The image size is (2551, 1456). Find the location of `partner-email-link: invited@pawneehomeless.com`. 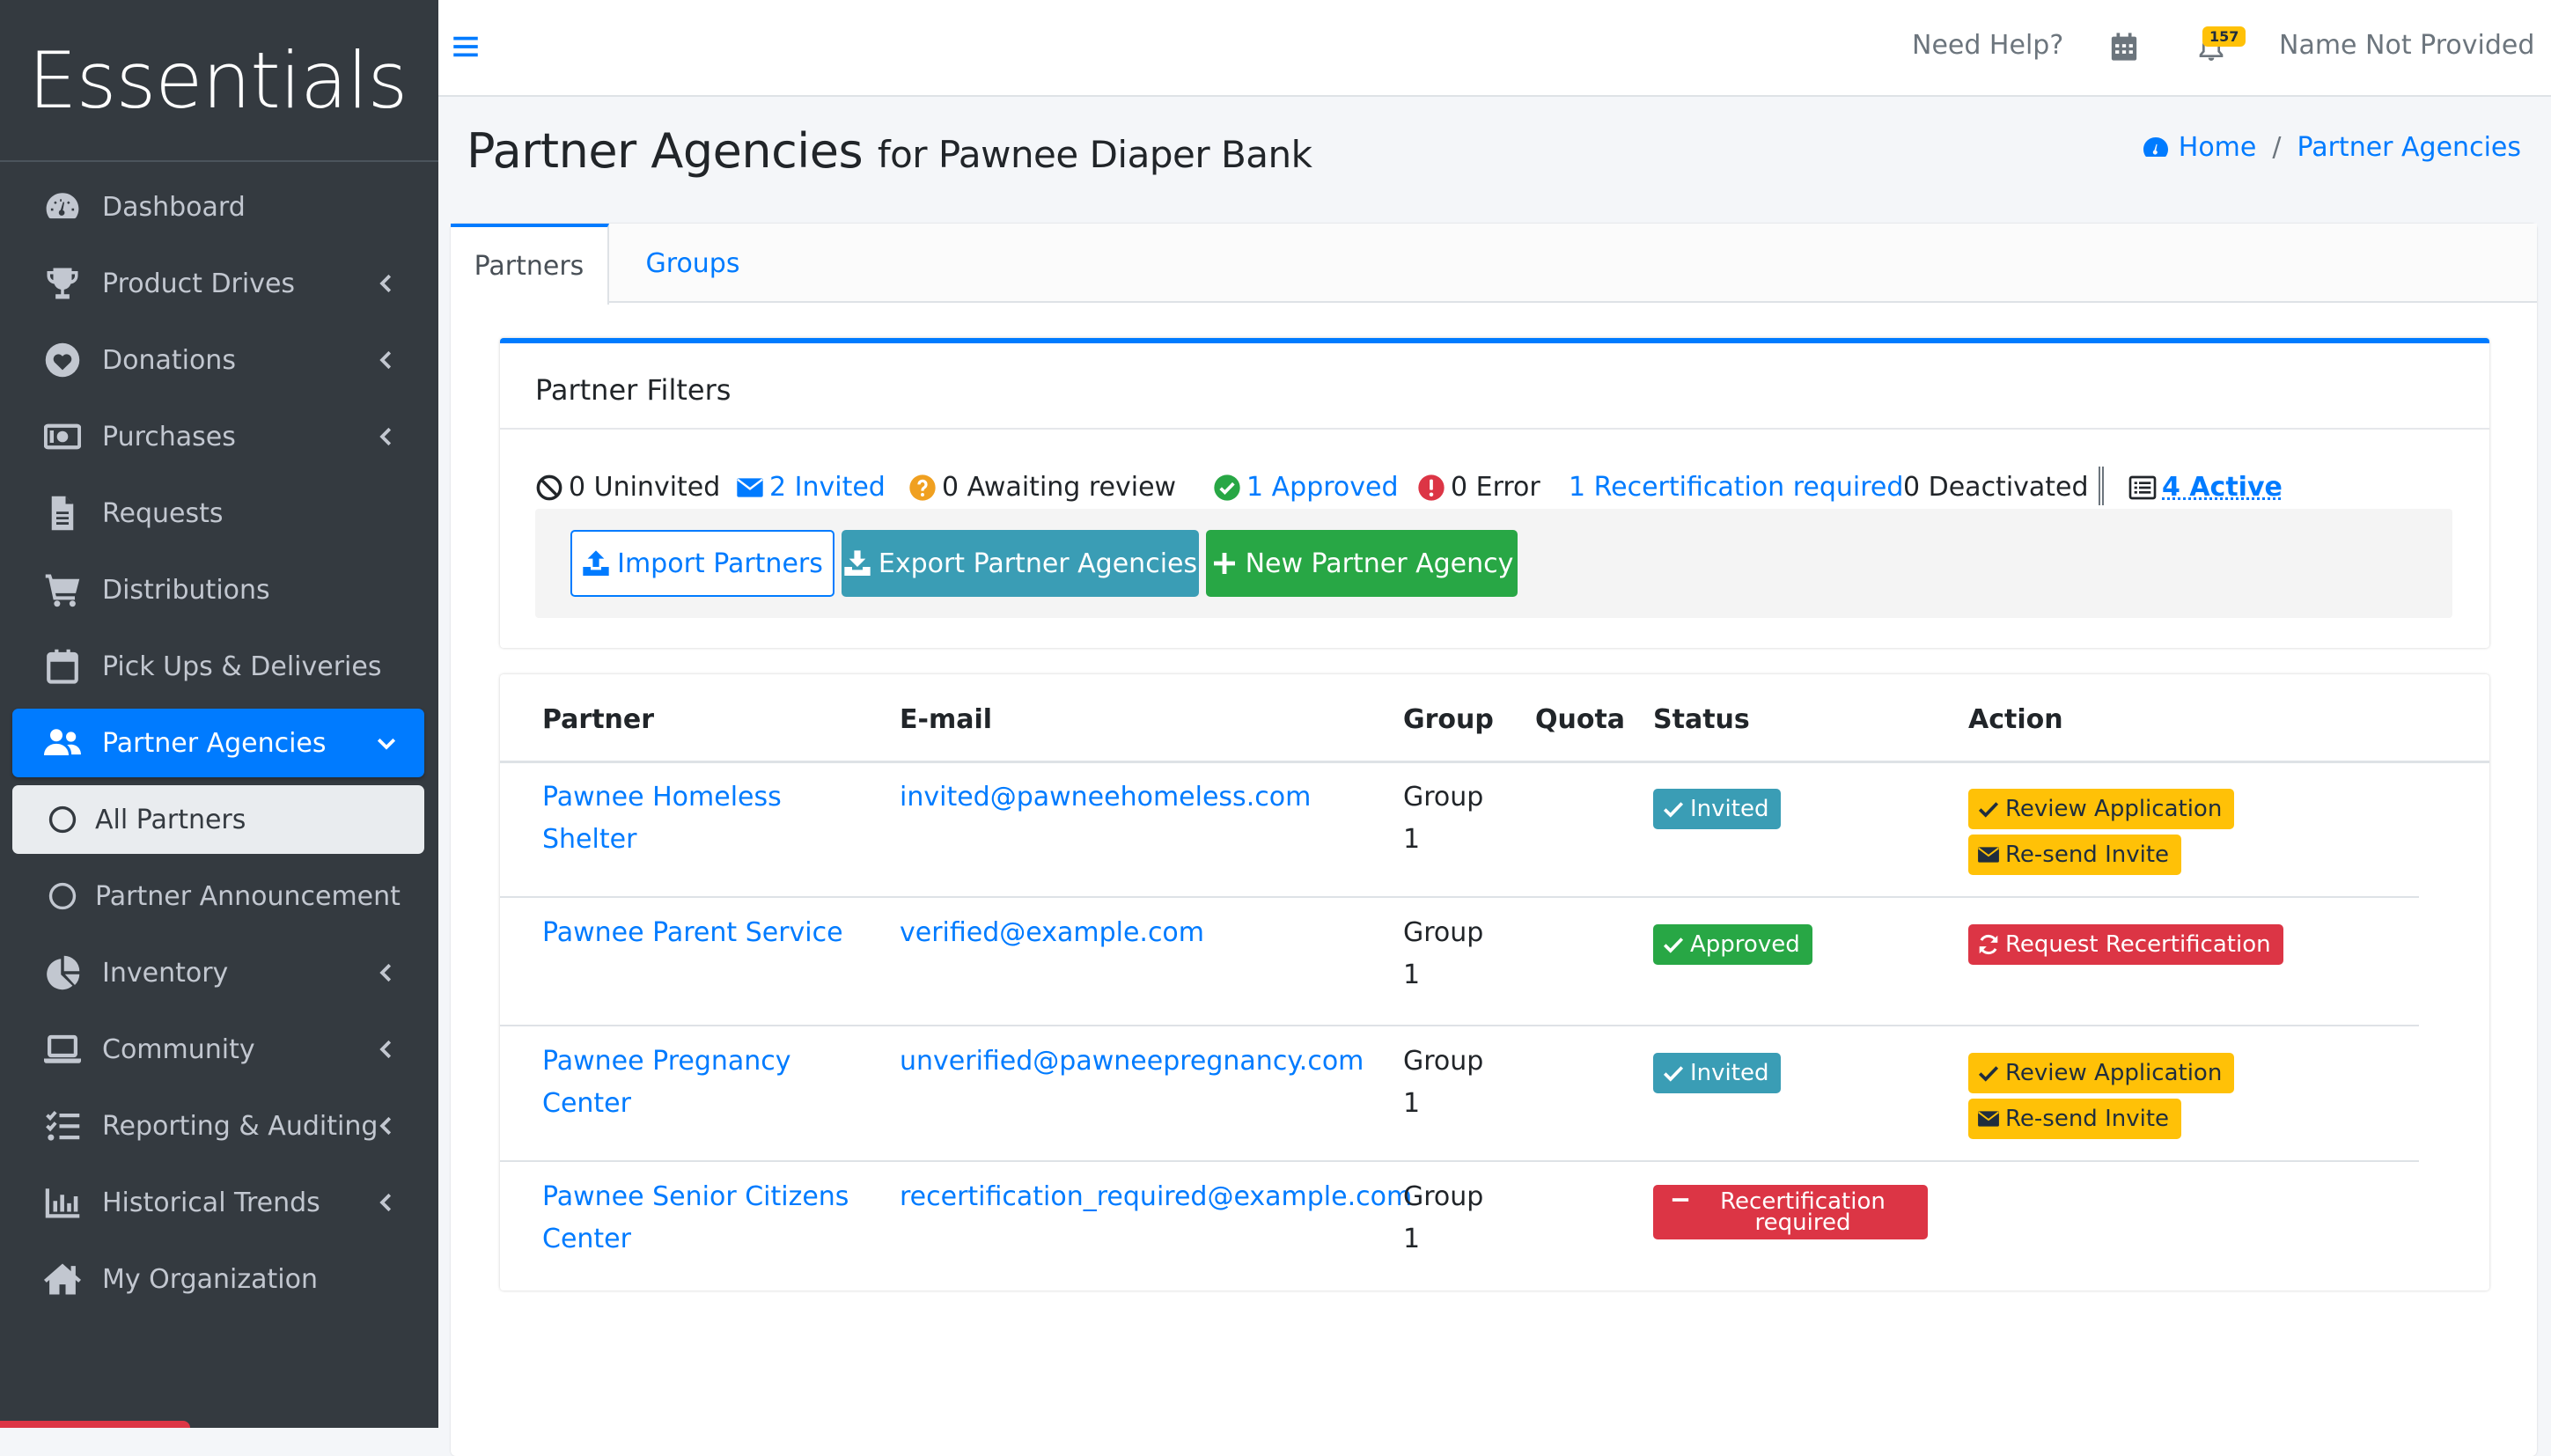

partner-email-link: invited@pawneehomeless.com is located at coordinates (1106, 797).